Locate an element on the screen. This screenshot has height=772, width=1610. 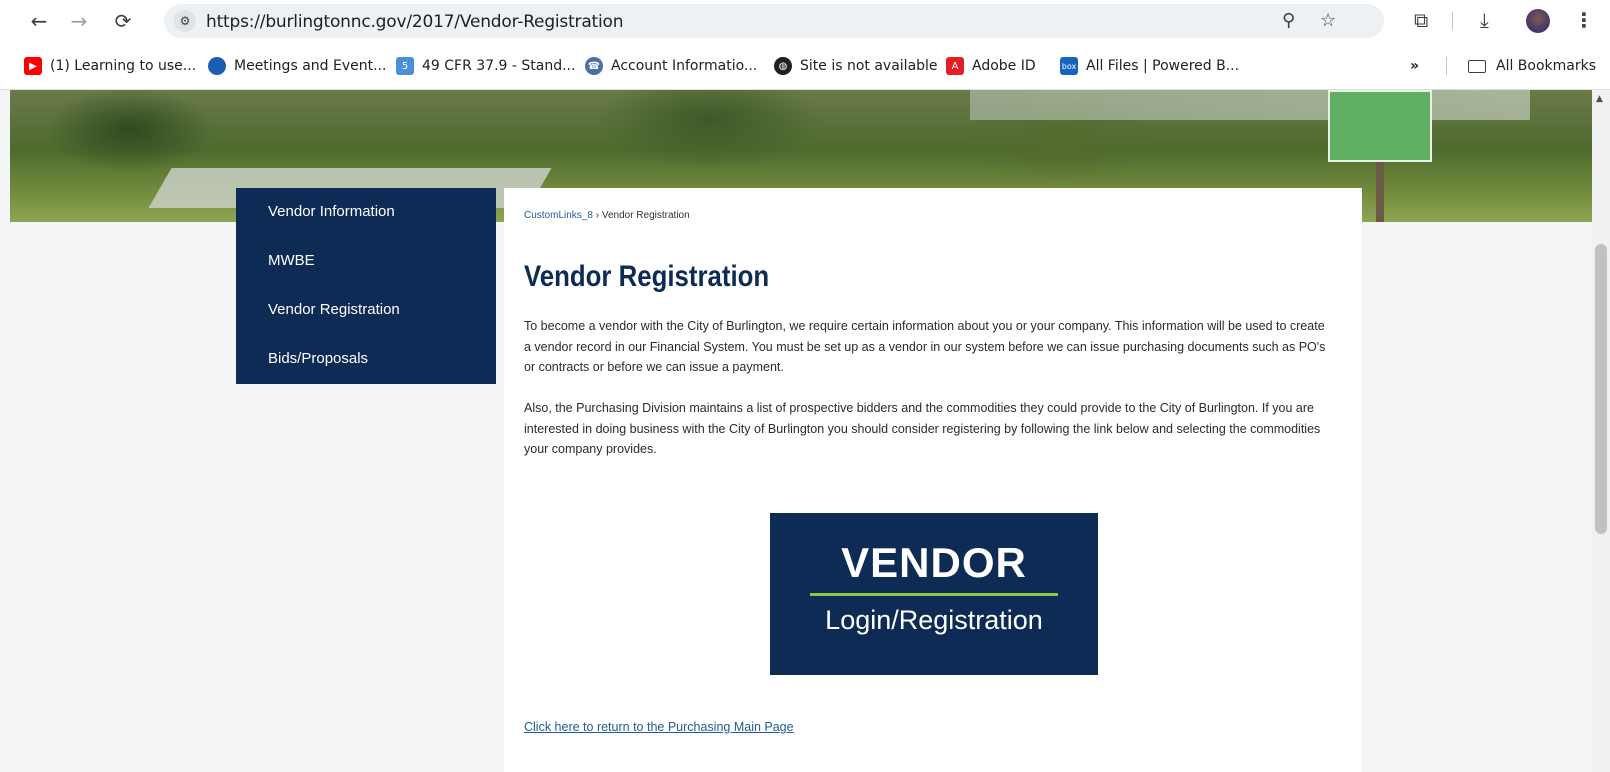
kebab-menu-icon: ⋮ is located at coordinates (1584, 20).